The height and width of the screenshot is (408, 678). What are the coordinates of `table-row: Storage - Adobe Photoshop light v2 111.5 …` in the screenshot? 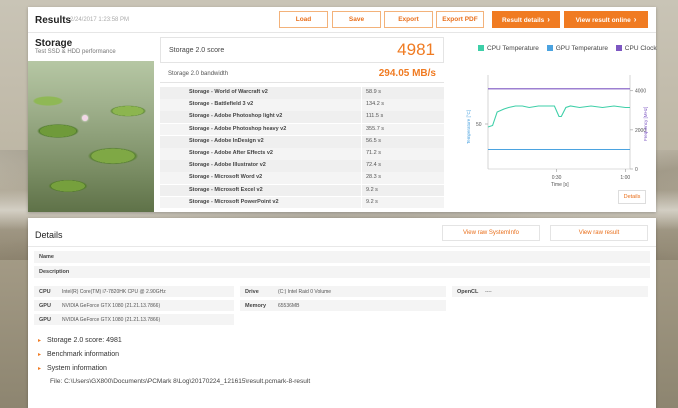 It's located at (302, 117).